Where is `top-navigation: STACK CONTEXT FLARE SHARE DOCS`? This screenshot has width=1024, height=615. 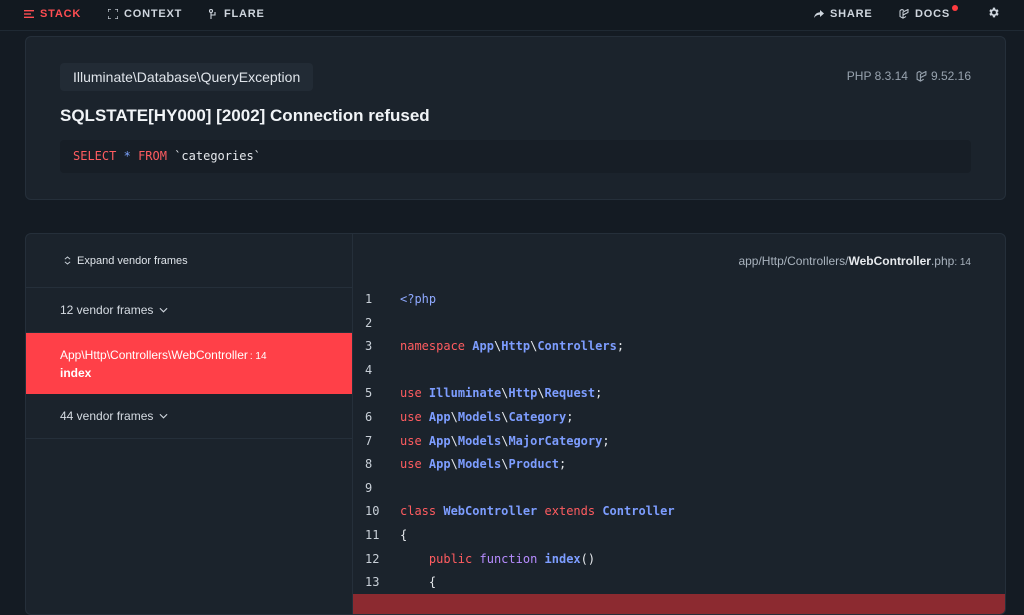 top-navigation: STACK CONTEXT FLARE SHARE DOCS is located at coordinates (512, 15).